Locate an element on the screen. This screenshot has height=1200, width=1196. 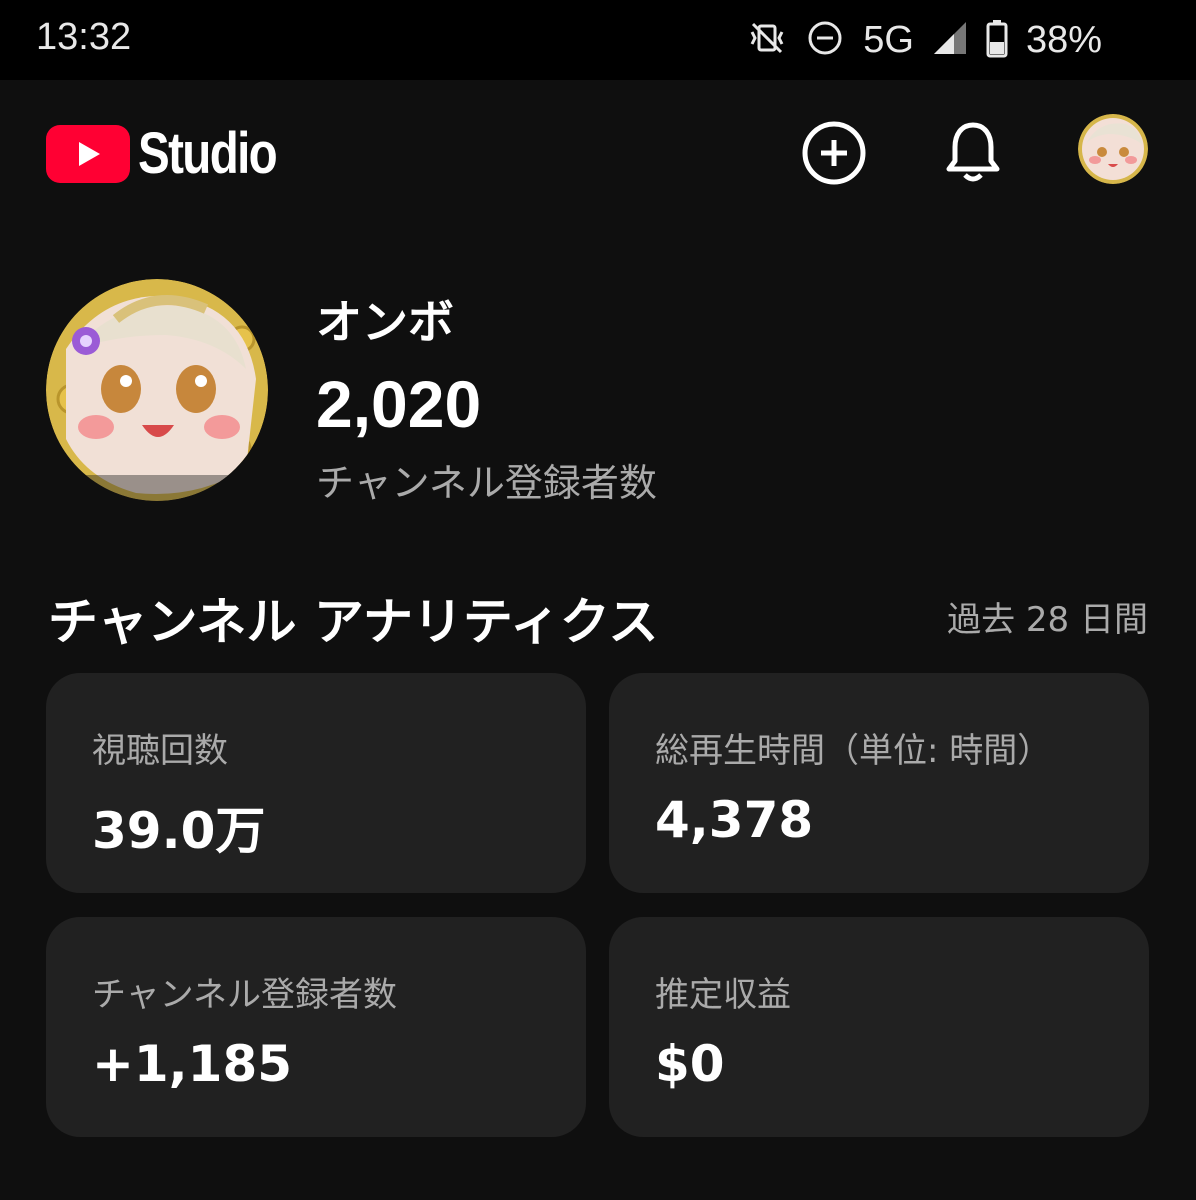
metric-card-views: 視聴回数 39.0万 is located at coordinates (316, 783).